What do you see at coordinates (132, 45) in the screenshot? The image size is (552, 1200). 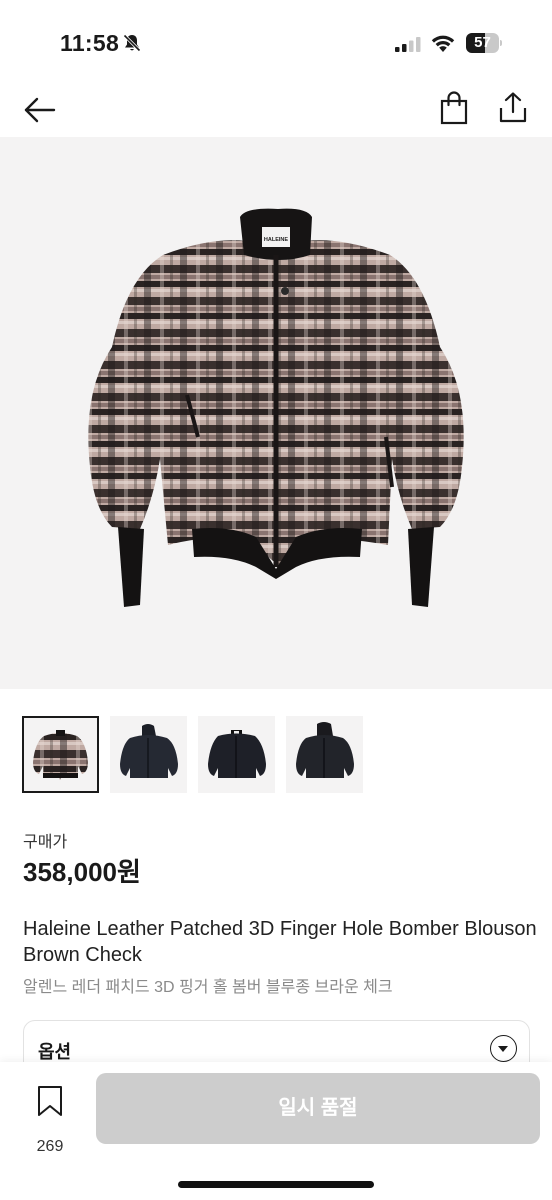 I see `bell-slash-icon` at bounding box center [132, 45].